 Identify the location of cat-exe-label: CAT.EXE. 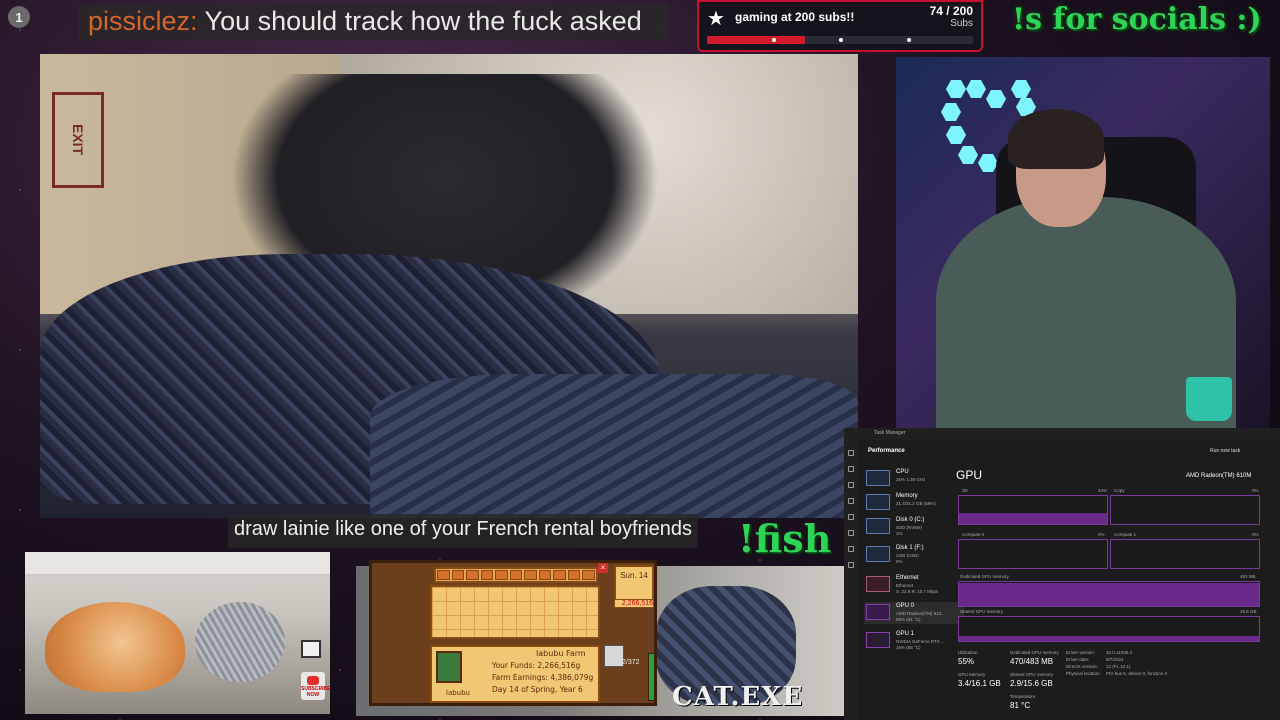
(738, 697).